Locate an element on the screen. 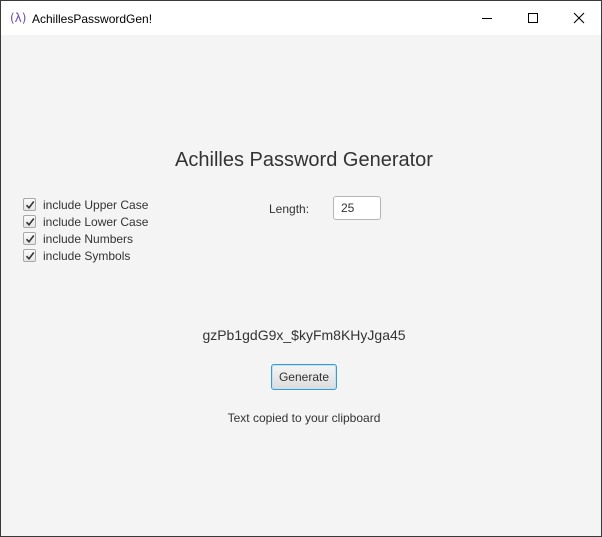 The height and width of the screenshot is (537, 602). title-bar: (λ) AchillesPasswordGen! is located at coordinates (301, 18).